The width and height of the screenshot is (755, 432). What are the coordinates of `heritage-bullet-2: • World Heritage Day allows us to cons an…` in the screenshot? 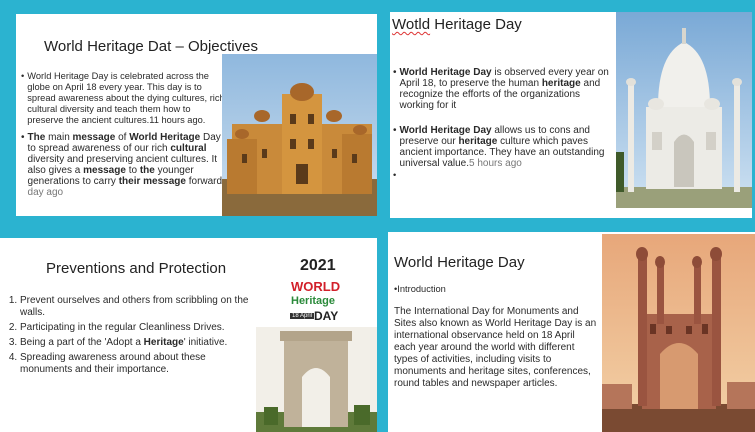 It's located at (499, 147).